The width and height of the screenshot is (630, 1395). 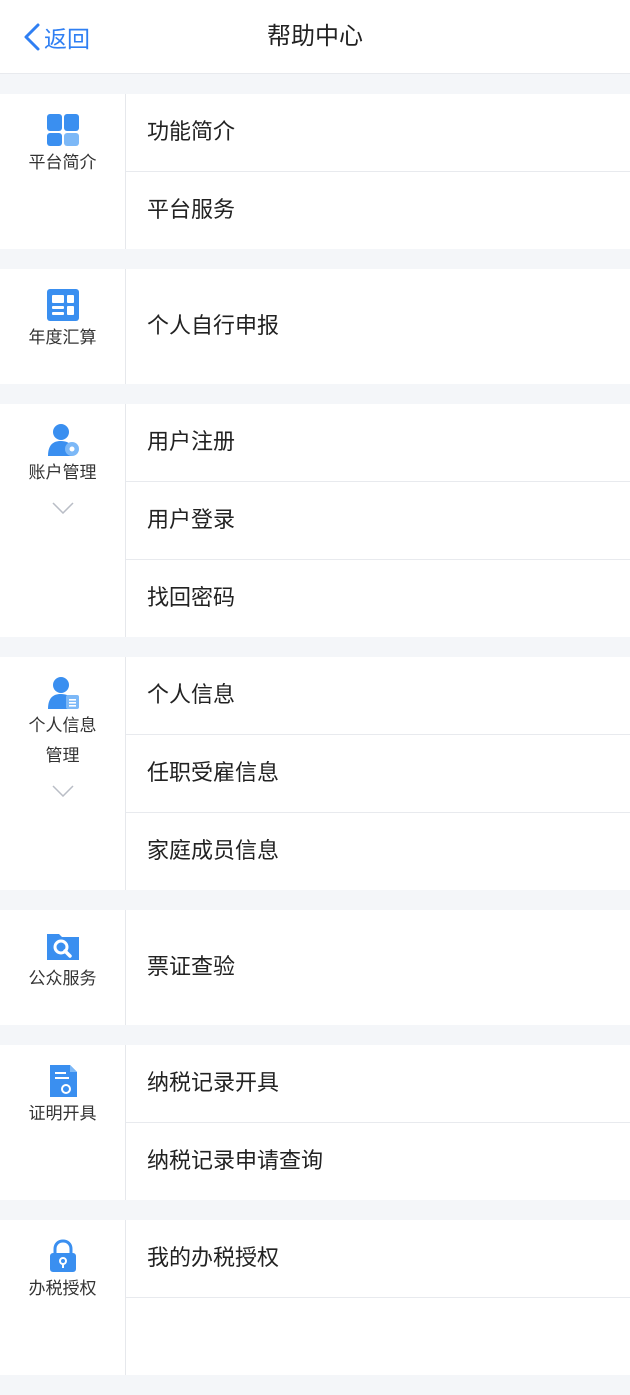 I want to click on category-label: 证明开具, so click(x=62, y=1114).